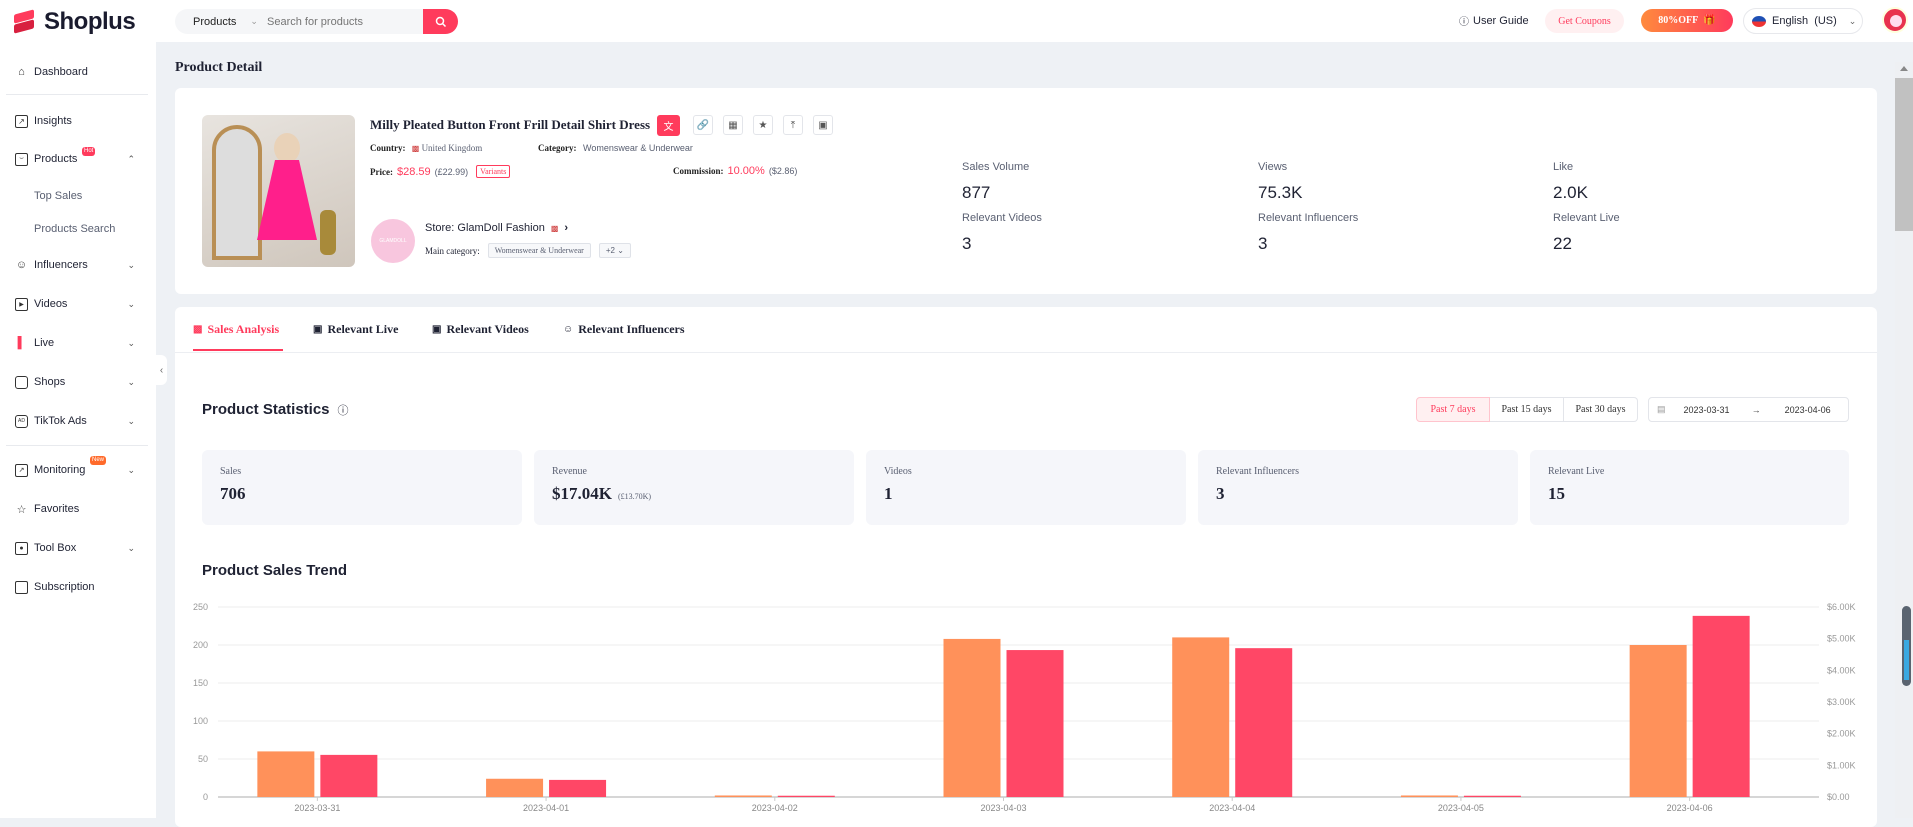 Image resolution: width=1913 pixels, height=827 pixels. Describe the element at coordinates (480, 329) in the screenshot. I see `tab-relevant-videos: ▣ Relevant Videos` at that location.